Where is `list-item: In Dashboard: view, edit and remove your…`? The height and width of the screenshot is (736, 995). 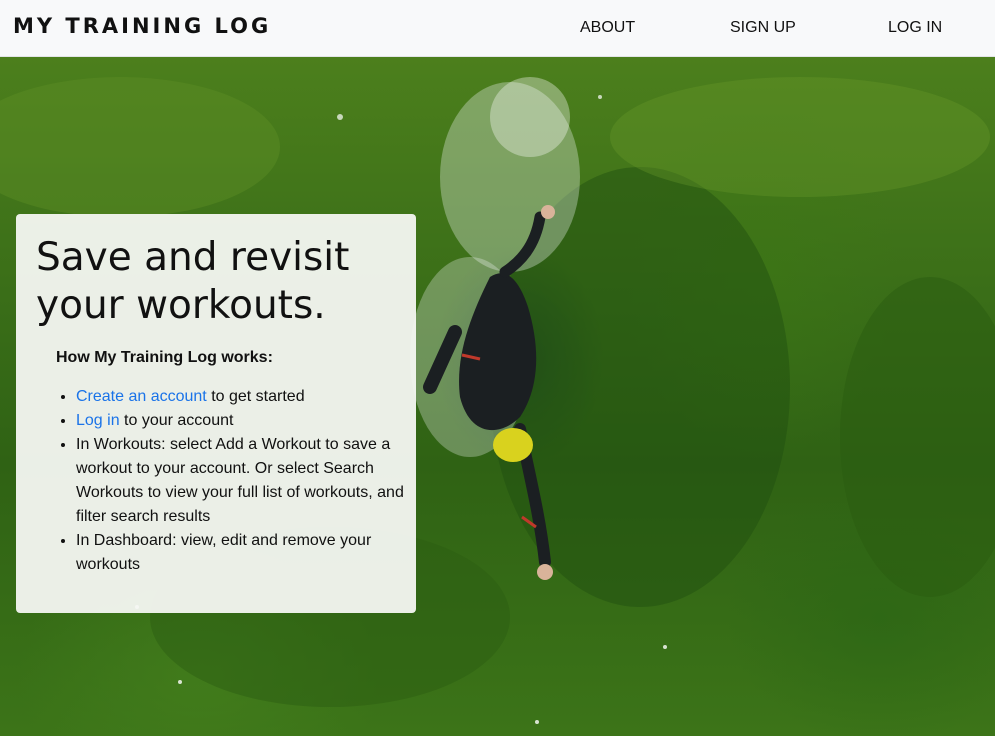 list-item: In Dashboard: view, edit and remove your… is located at coordinates (246, 553).